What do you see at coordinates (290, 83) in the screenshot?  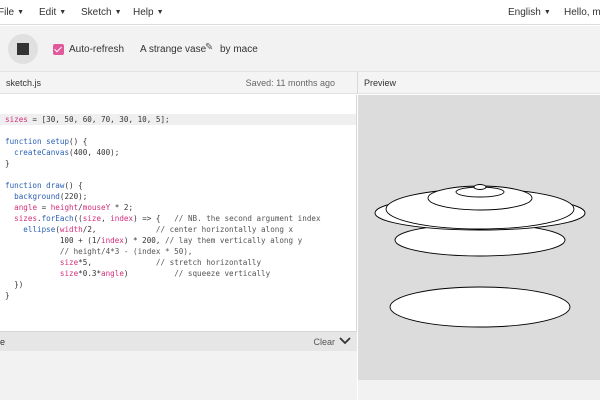 I see `saved-status: Saved: 11 months ago` at bounding box center [290, 83].